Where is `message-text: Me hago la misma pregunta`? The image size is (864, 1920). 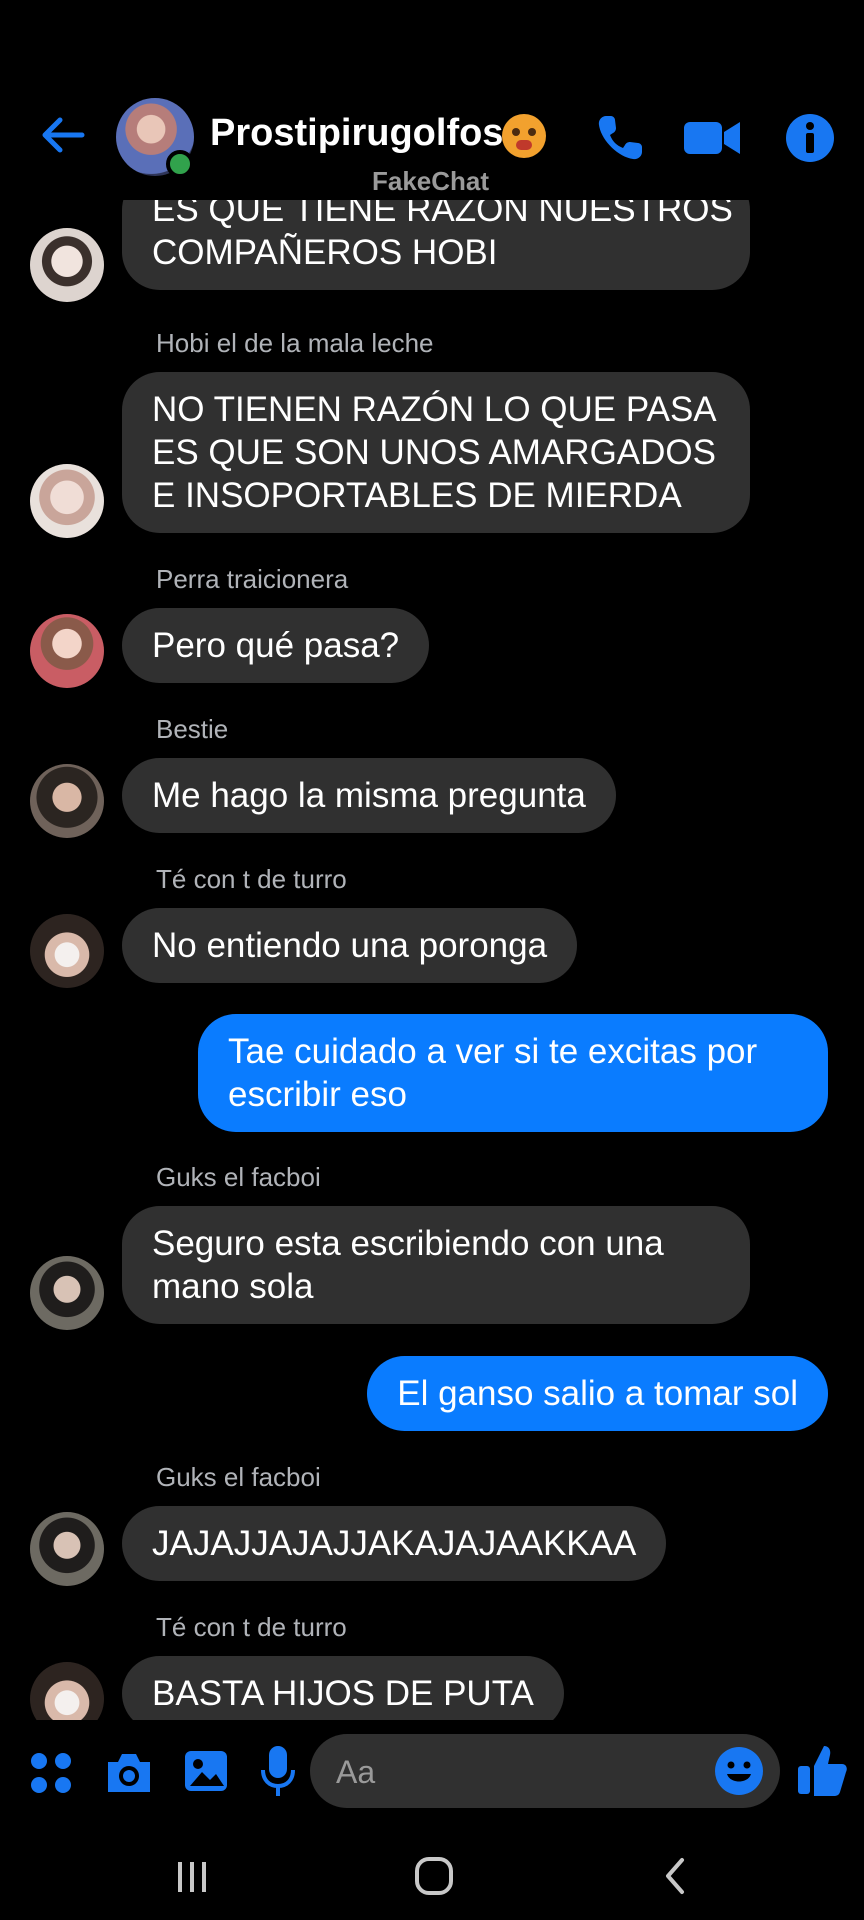
message-text: Me hago la misma pregunta is located at coordinates (369, 795).